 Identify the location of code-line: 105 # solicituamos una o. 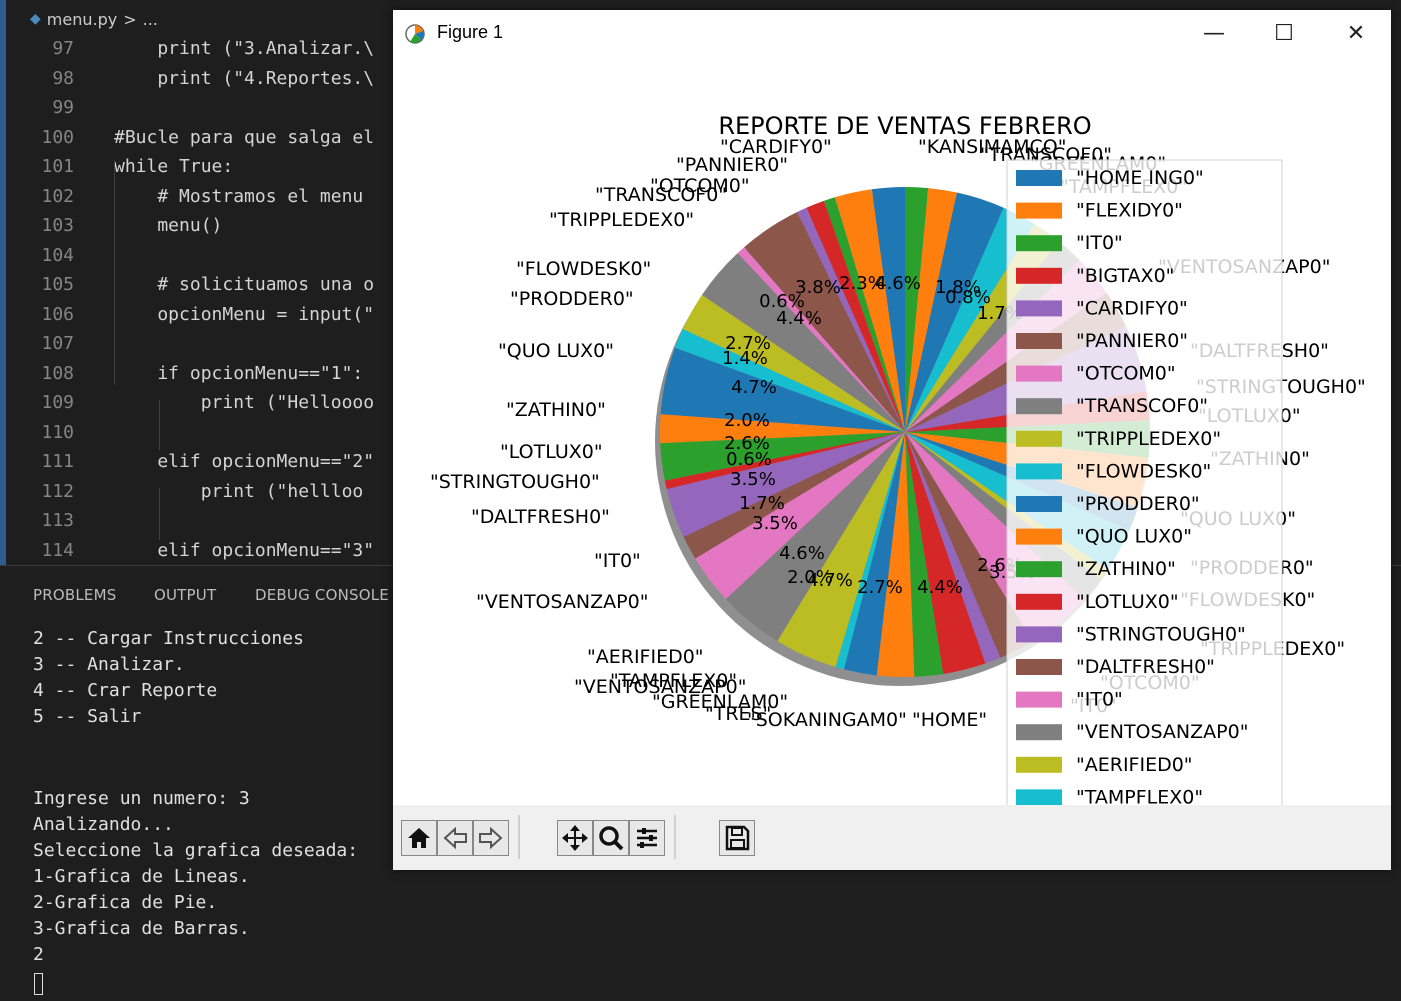
(206, 284).